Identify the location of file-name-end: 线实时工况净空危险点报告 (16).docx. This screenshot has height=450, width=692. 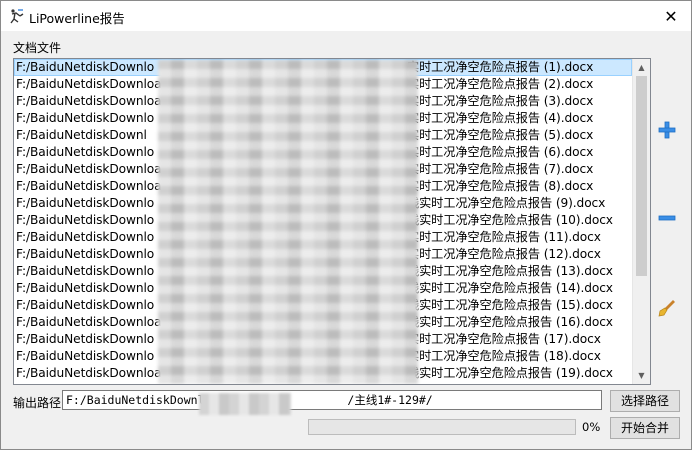
(510, 322).